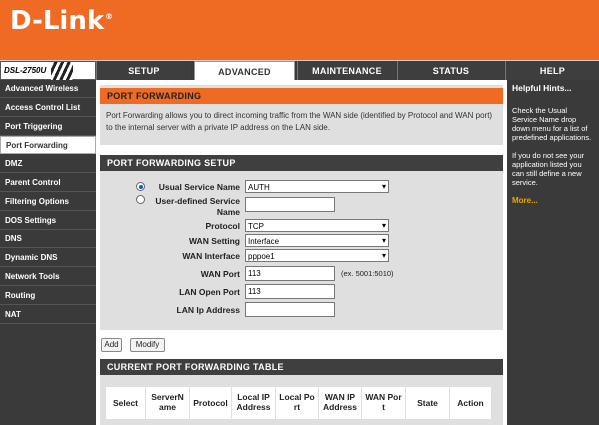 The width and height of the screenshot is (599, 425). What do you see at coordinates (301, 367) in the screenshot?
I see `table-title: CURRENT PORT FORWARDING TABLE` at bounding box center [301, 367].